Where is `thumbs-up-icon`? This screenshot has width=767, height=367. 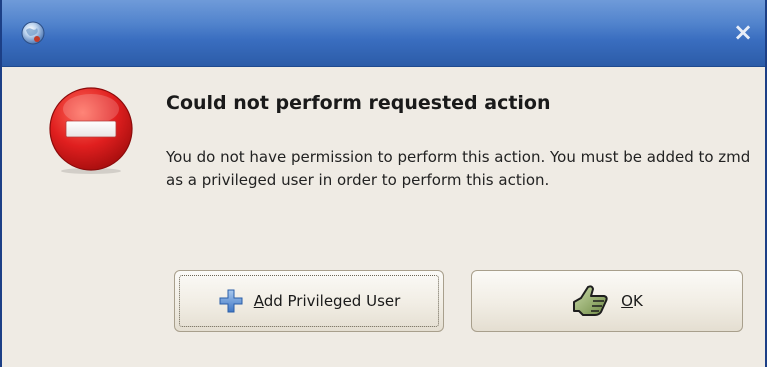 thumbs-up-icon is located at coordinates (590, 300).